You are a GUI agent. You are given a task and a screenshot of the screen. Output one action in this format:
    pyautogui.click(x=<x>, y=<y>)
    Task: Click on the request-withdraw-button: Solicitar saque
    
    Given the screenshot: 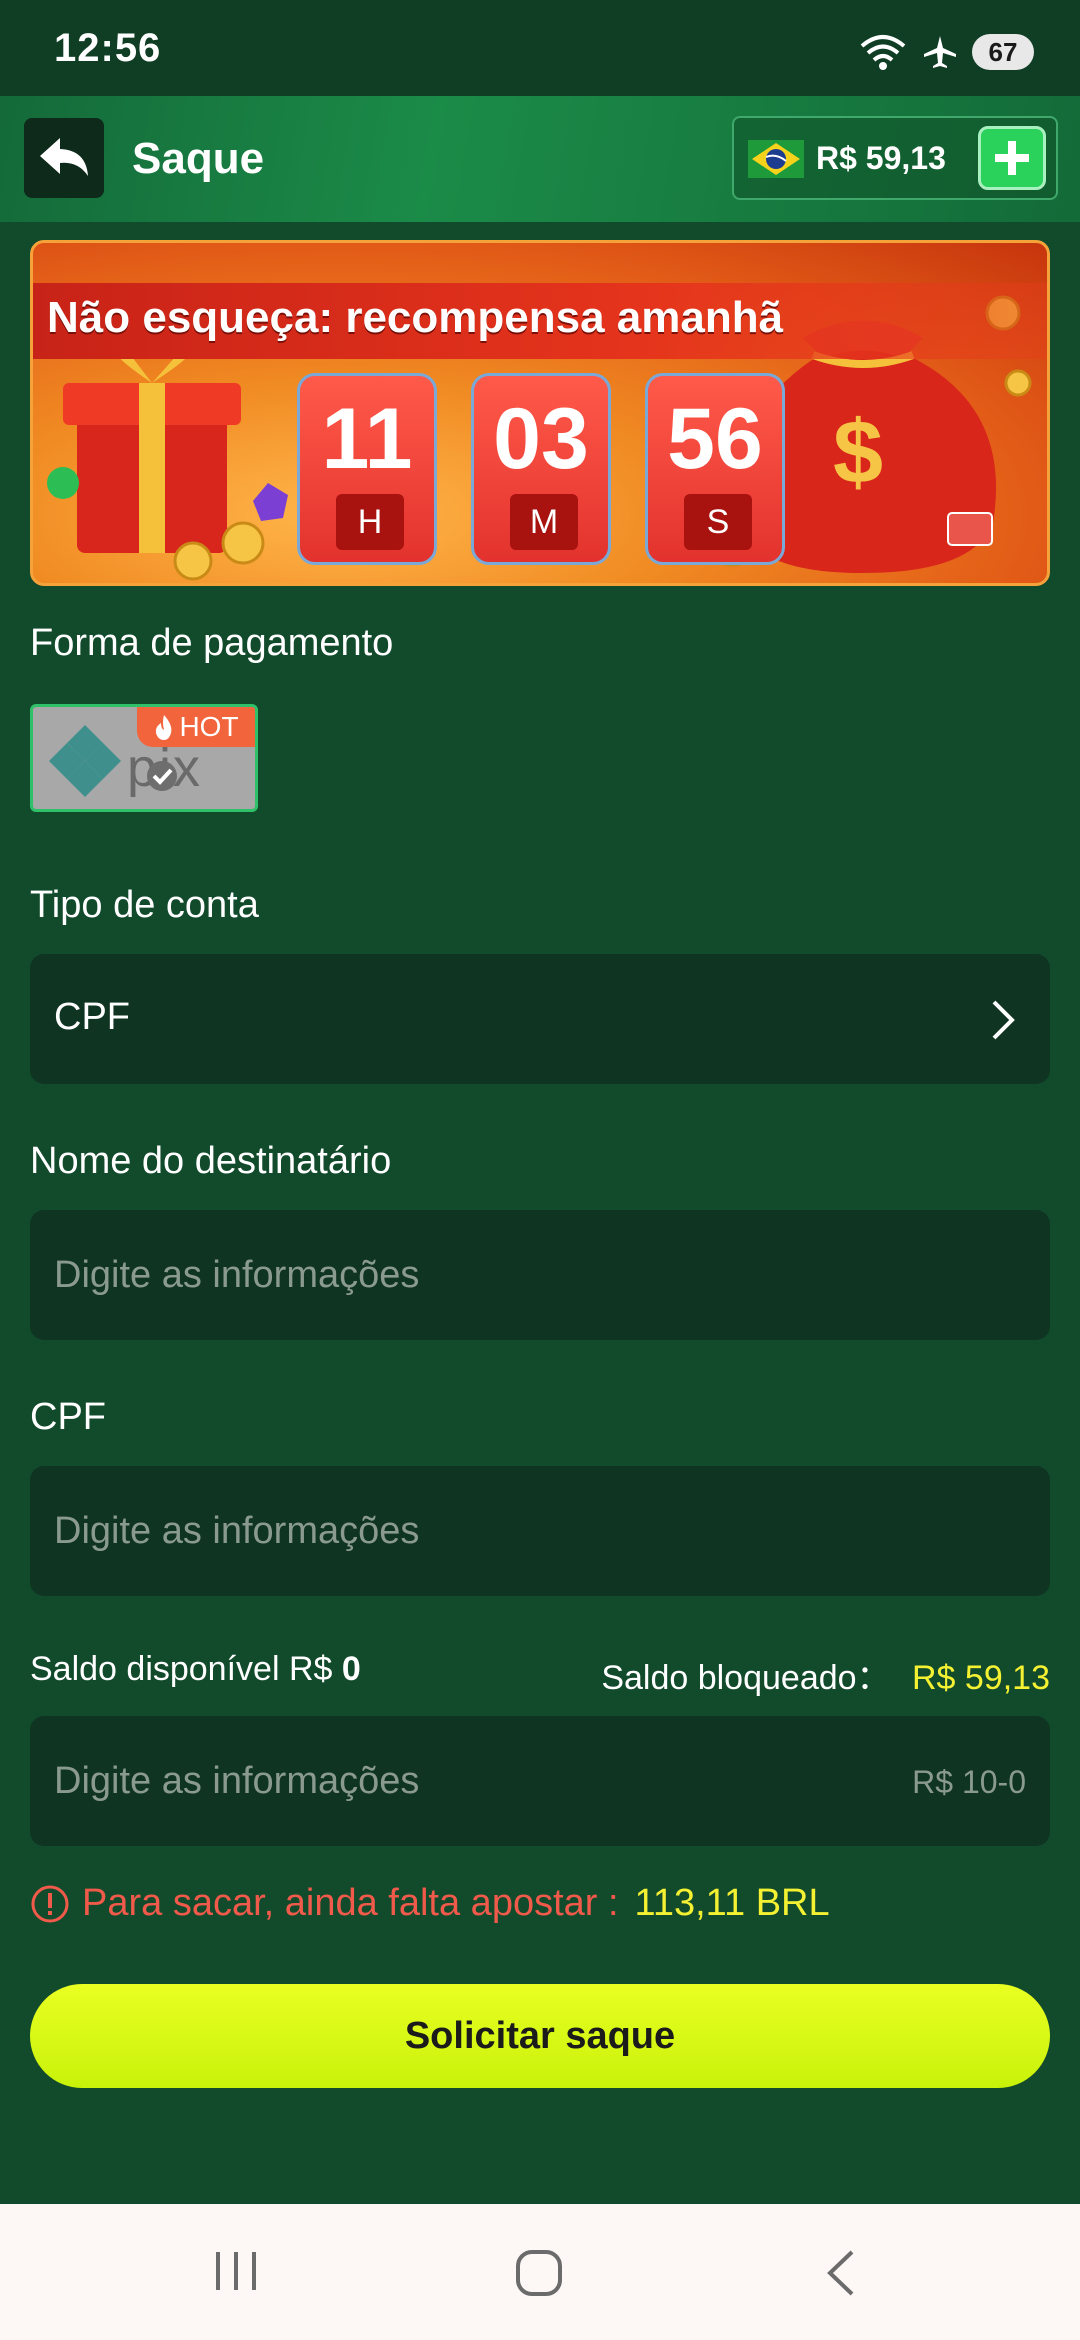 What is the action you would take?
    pyautogui.click(x=540, y=2036)
    